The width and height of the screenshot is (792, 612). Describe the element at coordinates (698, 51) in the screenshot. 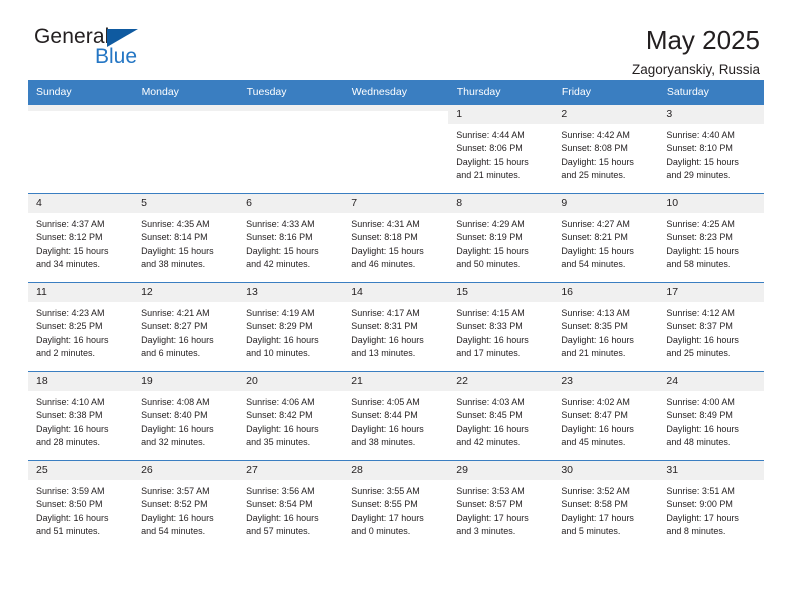

I see `title-block: May 2025 Zagoryanskiy, Russia` at that location.